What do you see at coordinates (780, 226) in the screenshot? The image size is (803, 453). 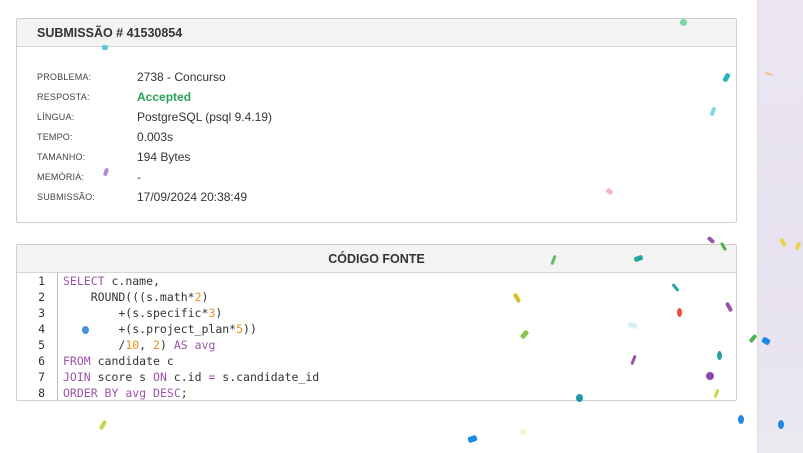 I see `right-background-strip` at bounding box center [780, 226].